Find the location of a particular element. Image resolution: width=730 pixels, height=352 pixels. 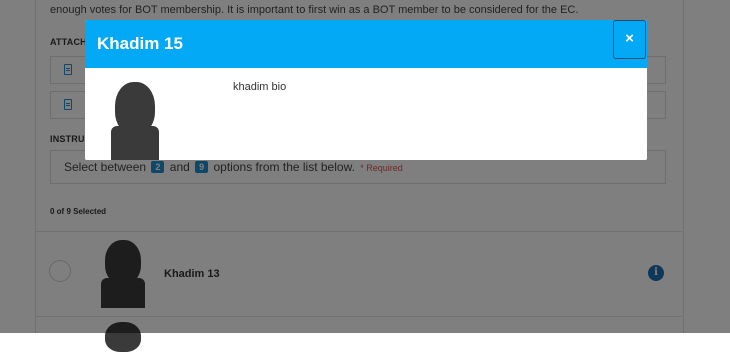

close-button: × is located at coordinates (629, 39).